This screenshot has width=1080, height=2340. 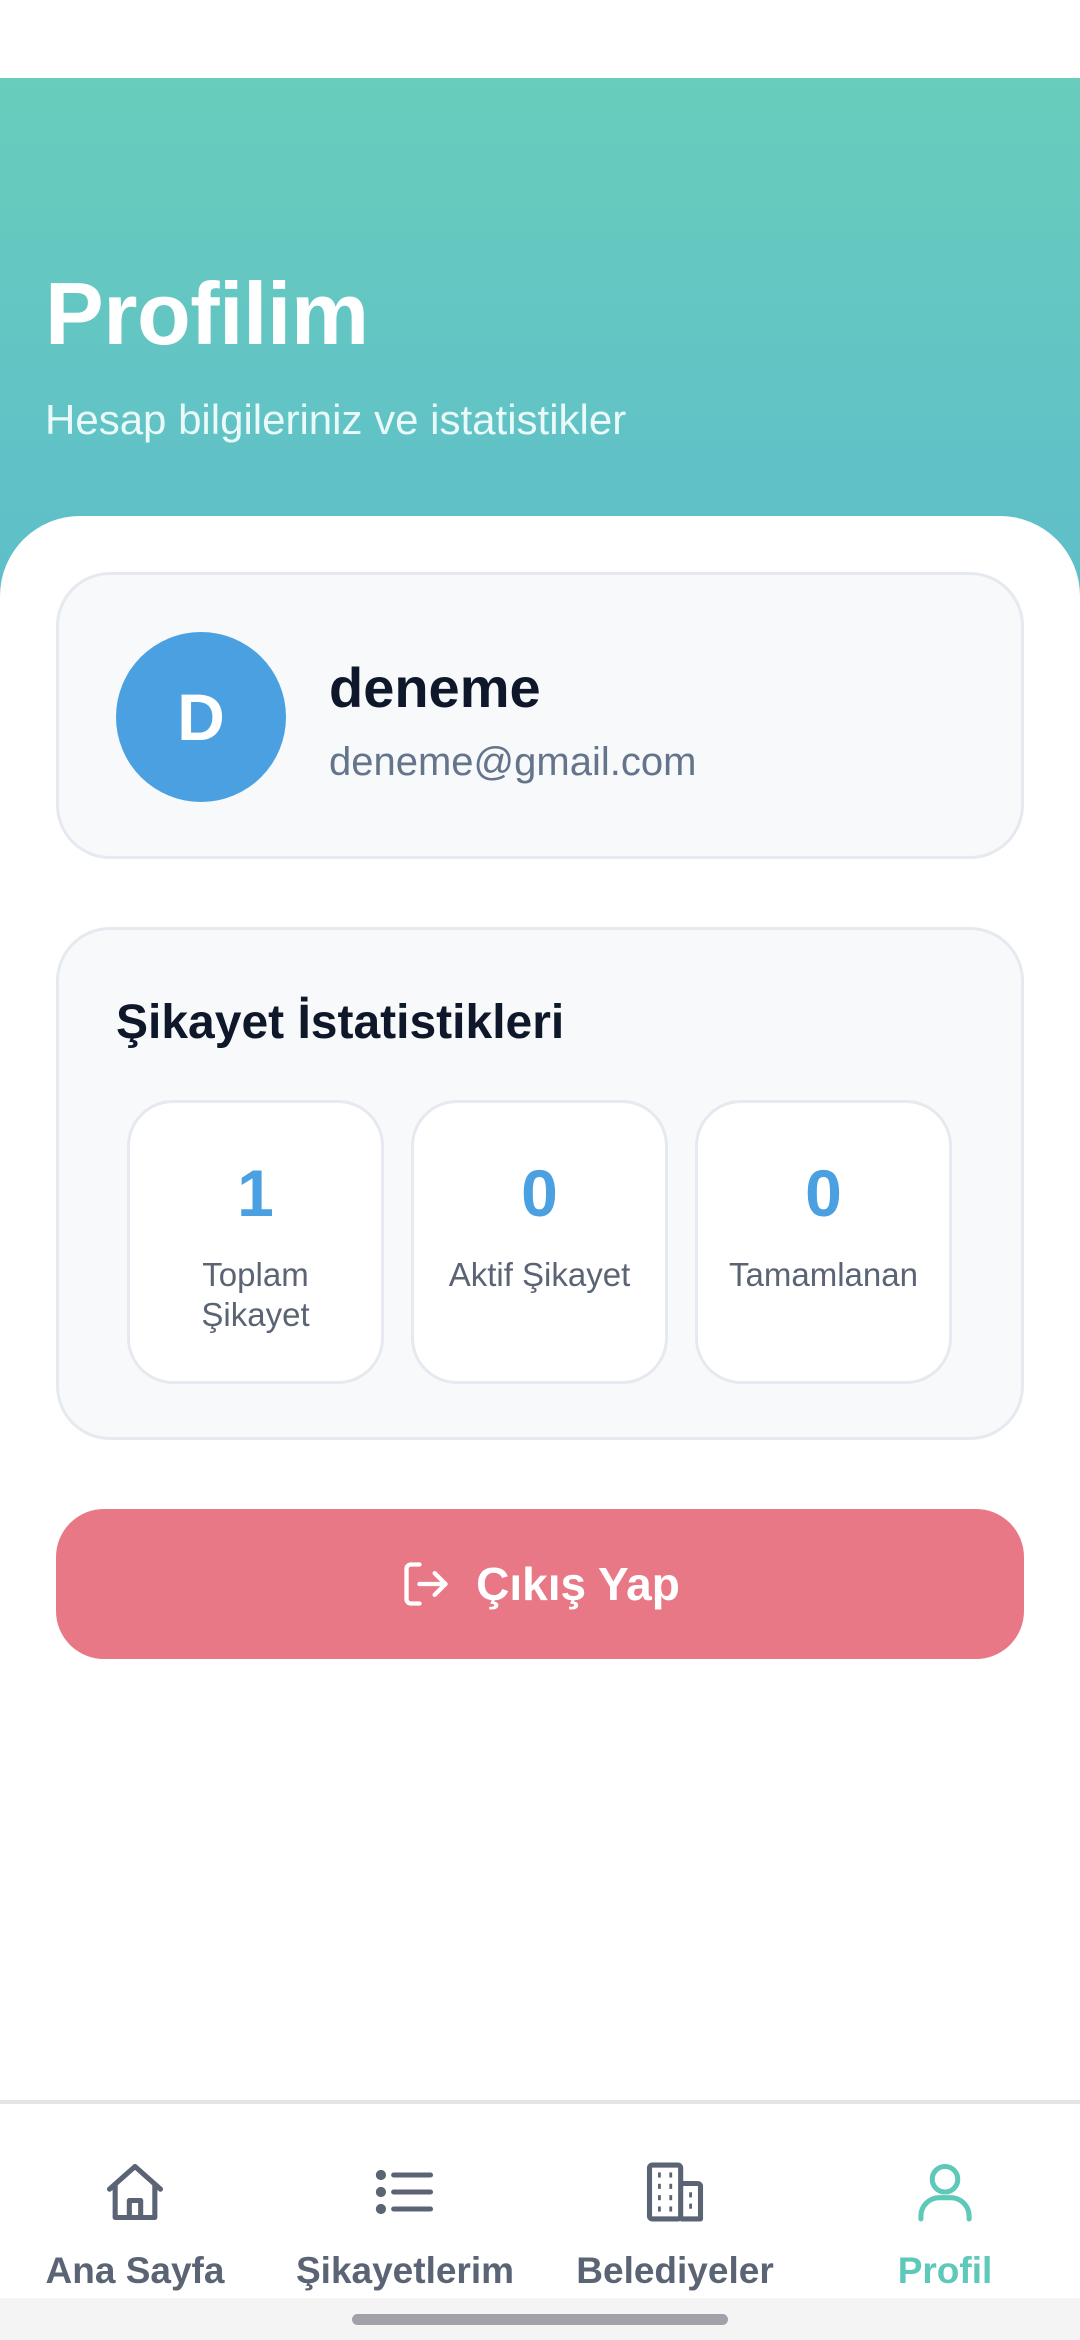 I want to click on tab-complaints: Şikayetlerim, so click(x=405, y=2204).